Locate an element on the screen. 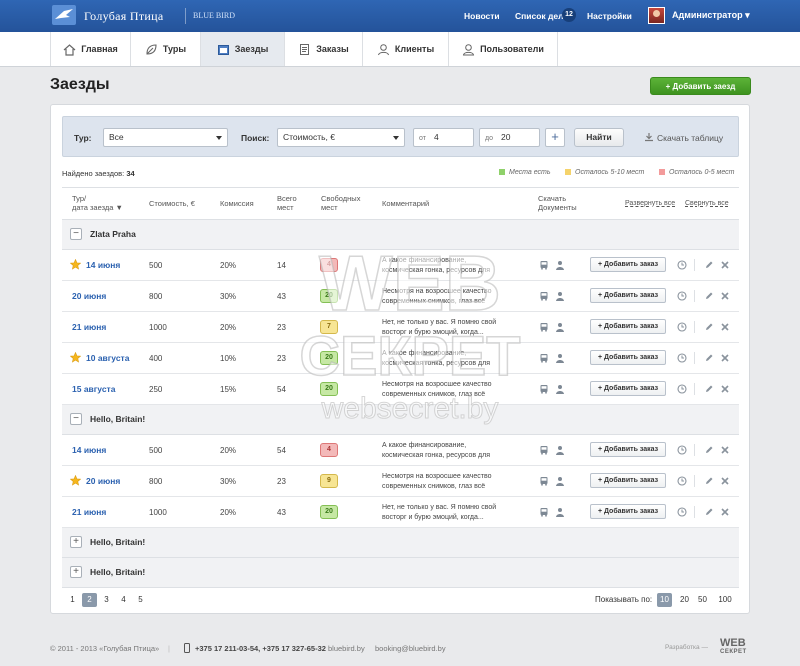 Image resolution: width=800 pixels, height=666 pixels. news-link: Новости is located at coordinates (482, 16).